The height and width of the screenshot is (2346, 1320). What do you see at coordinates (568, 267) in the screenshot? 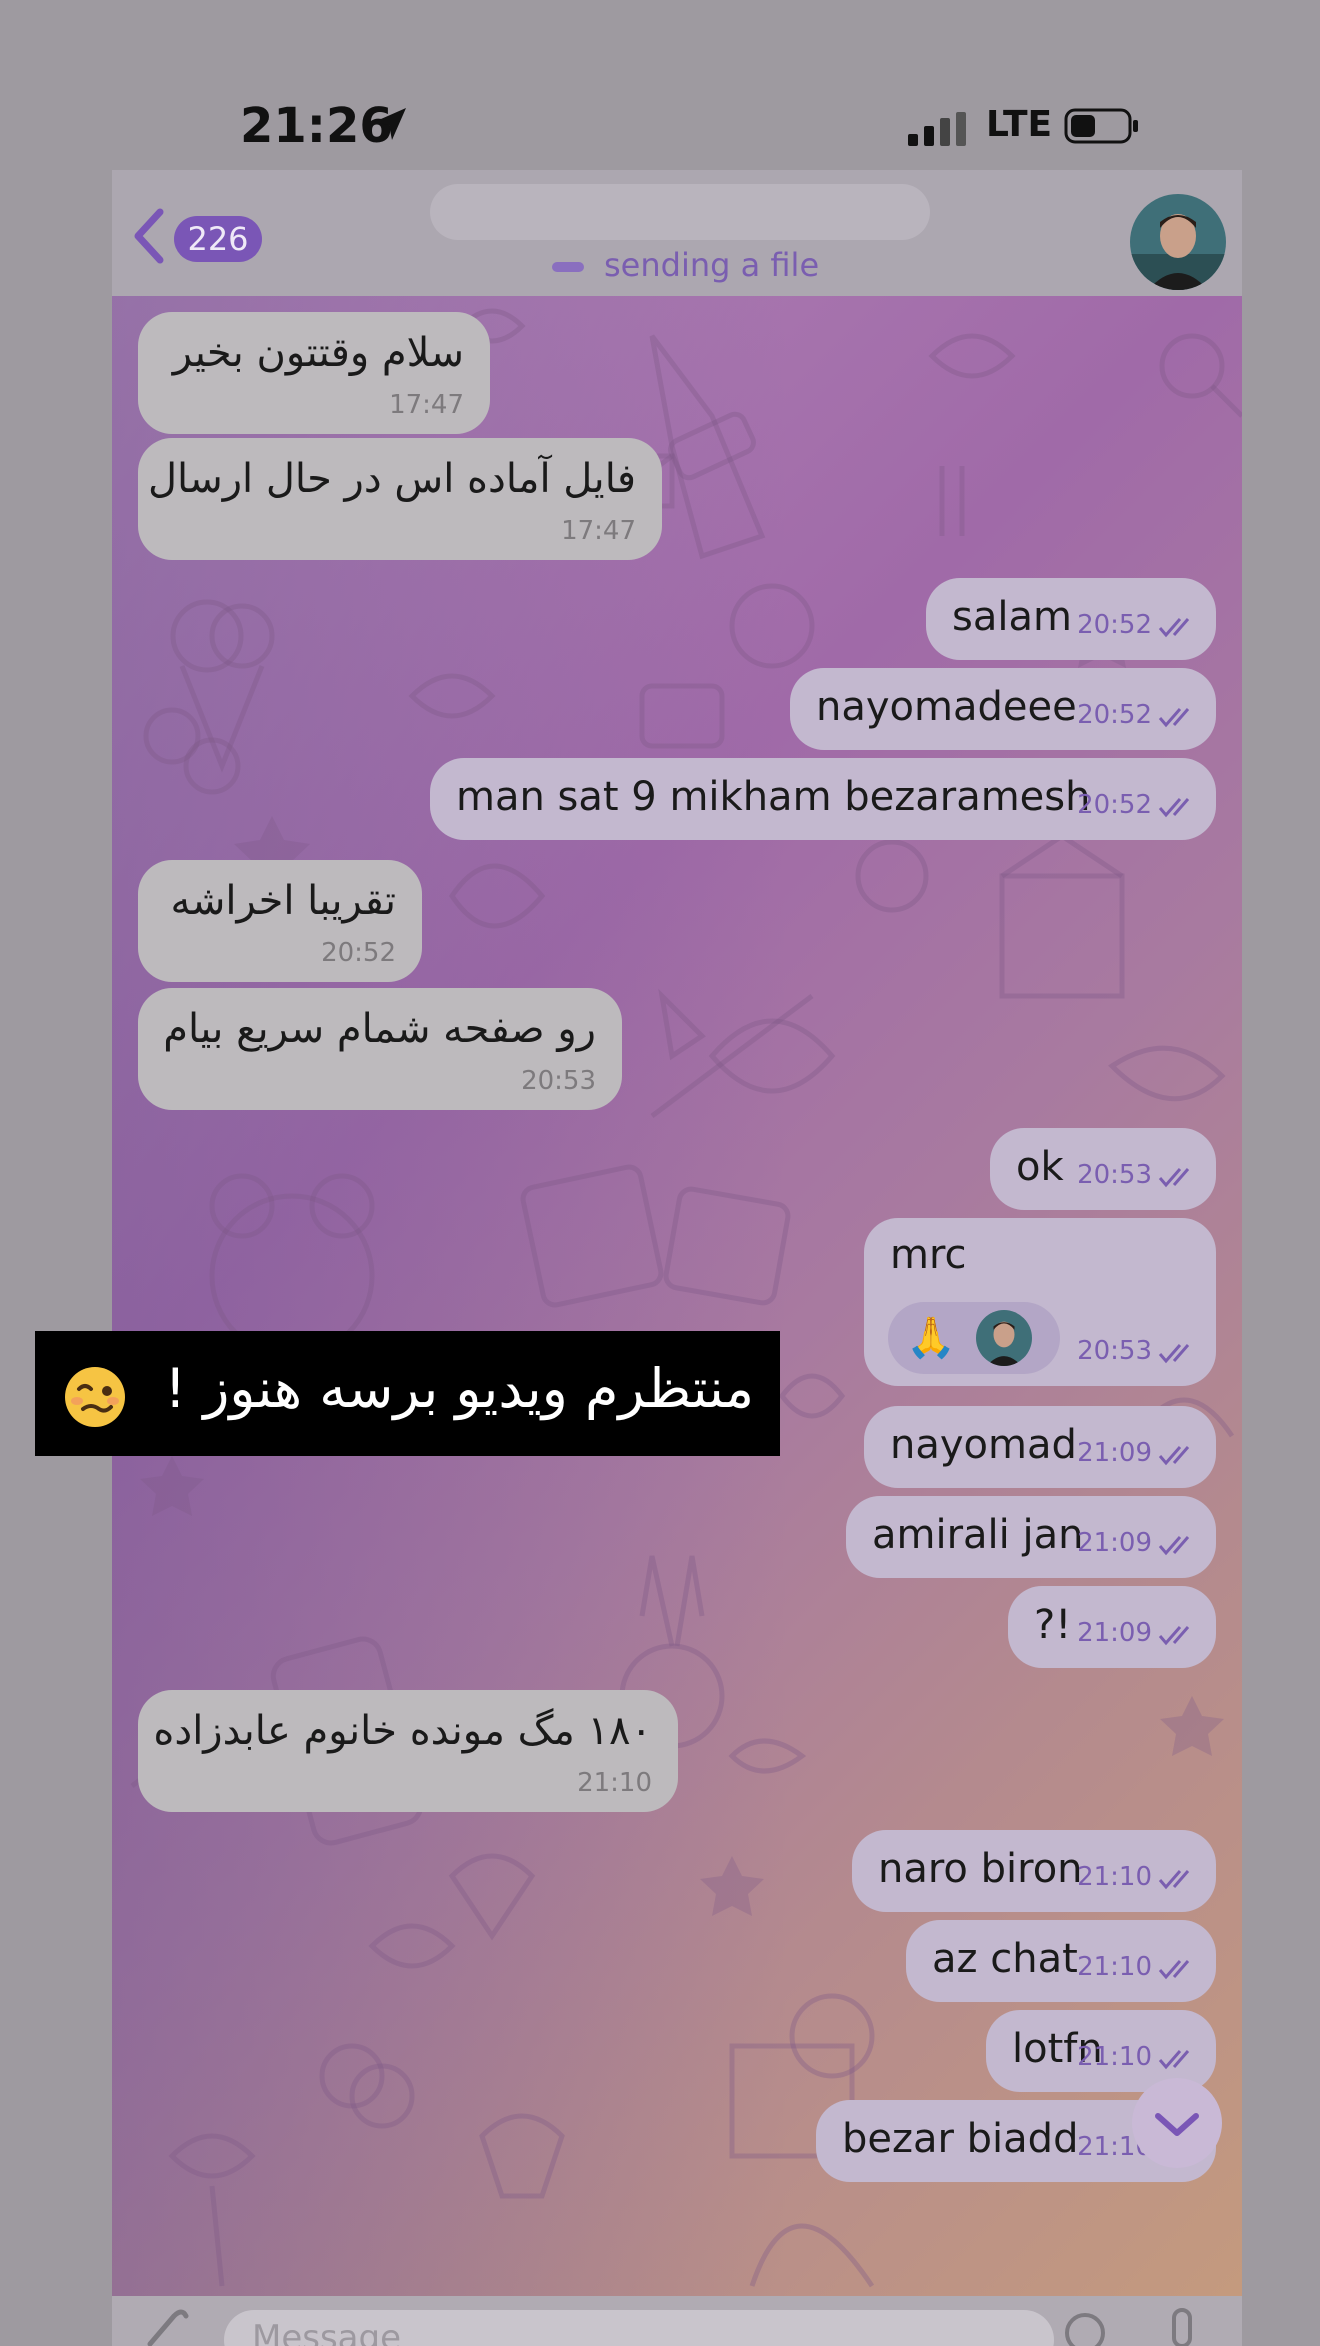
I see `typing-indicator-icon` at bounding box center [568, 267].